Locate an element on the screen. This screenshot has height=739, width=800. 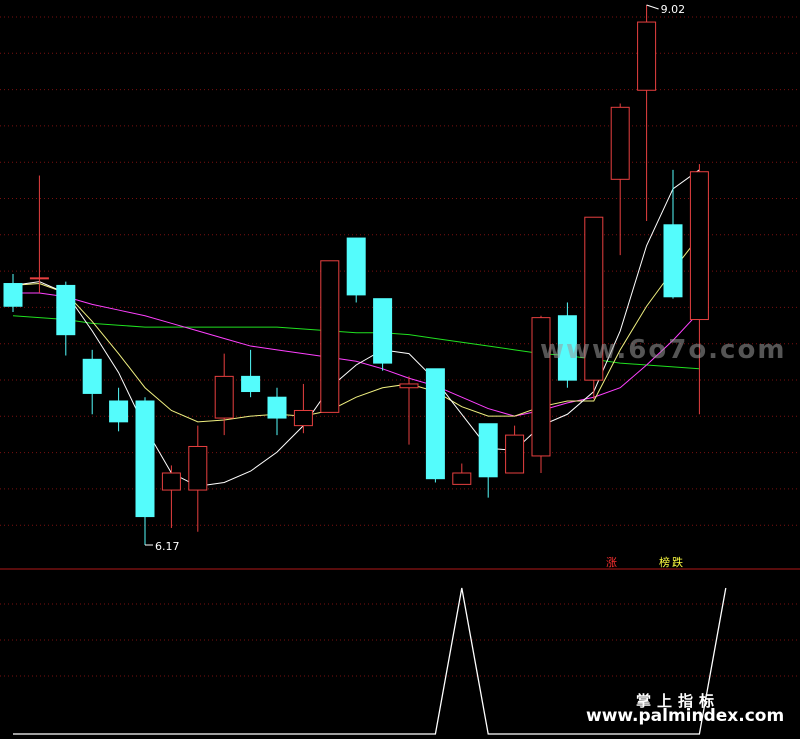
low-price-label: 6.17 is located at coordinates (167, 546).